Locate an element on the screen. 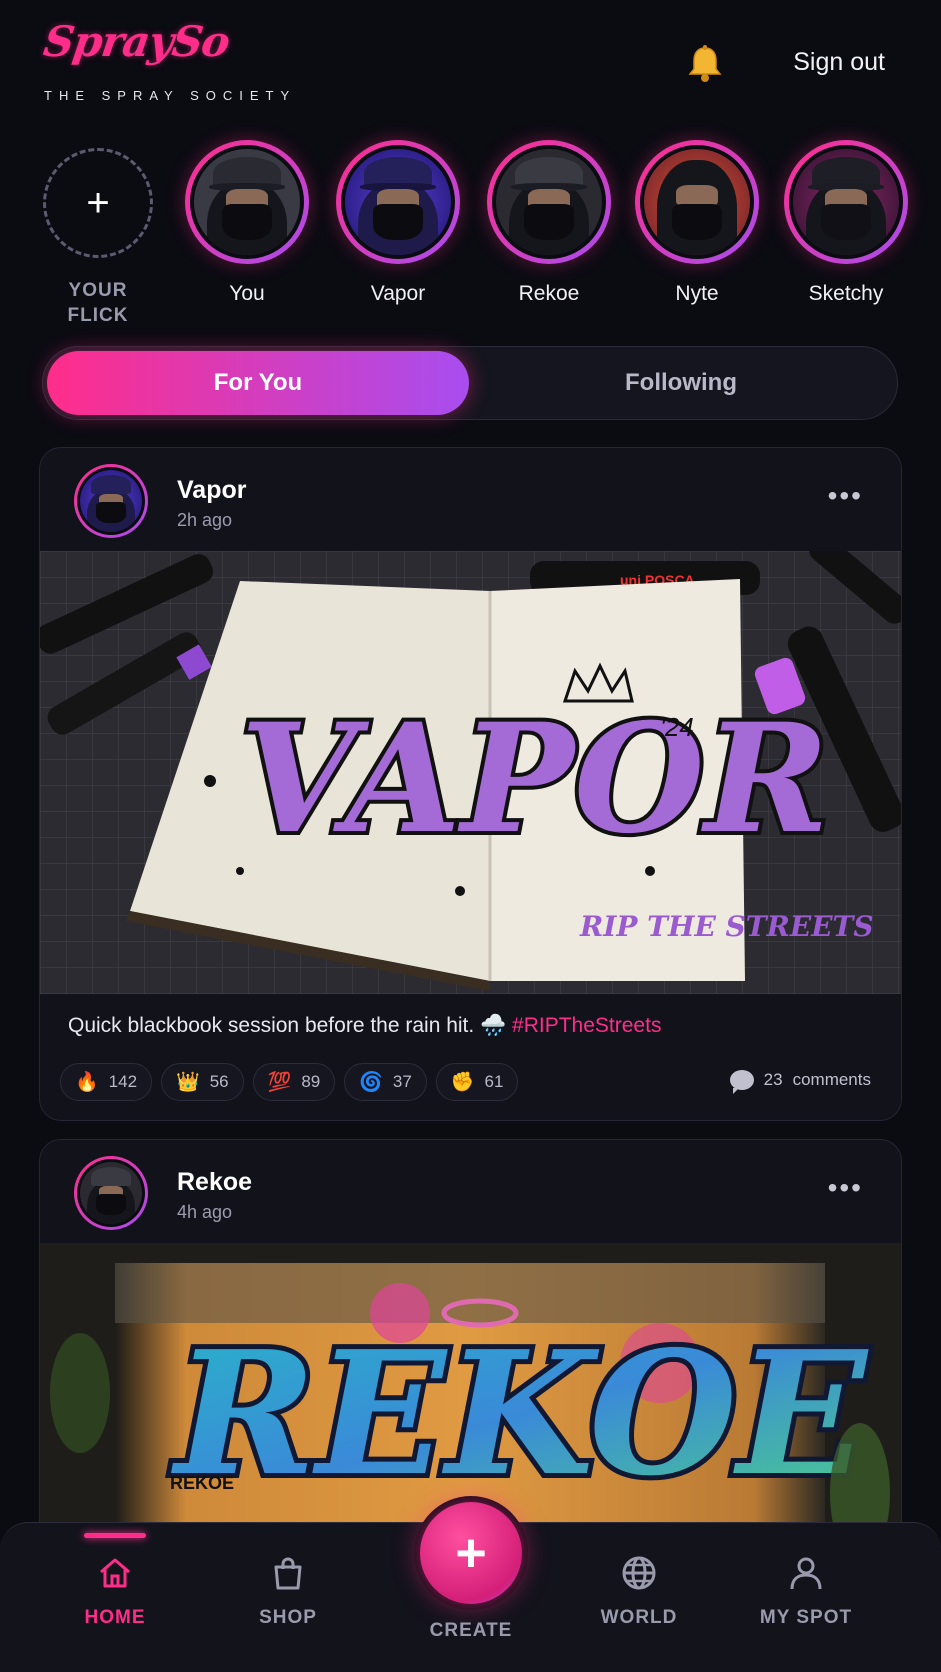 The image size is (941, 1672). nav-shop: SHOP is located at coordinates (288, 1576).